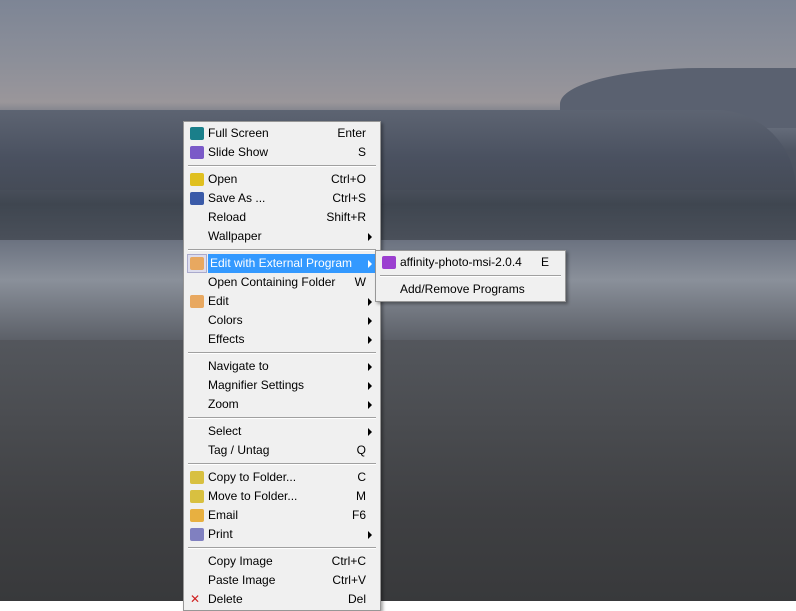 This screenshot has height=611, width=796. Describe the element at coordinates (358, 515) in the screenshot. I see `shortcut-label: F6` at that location.